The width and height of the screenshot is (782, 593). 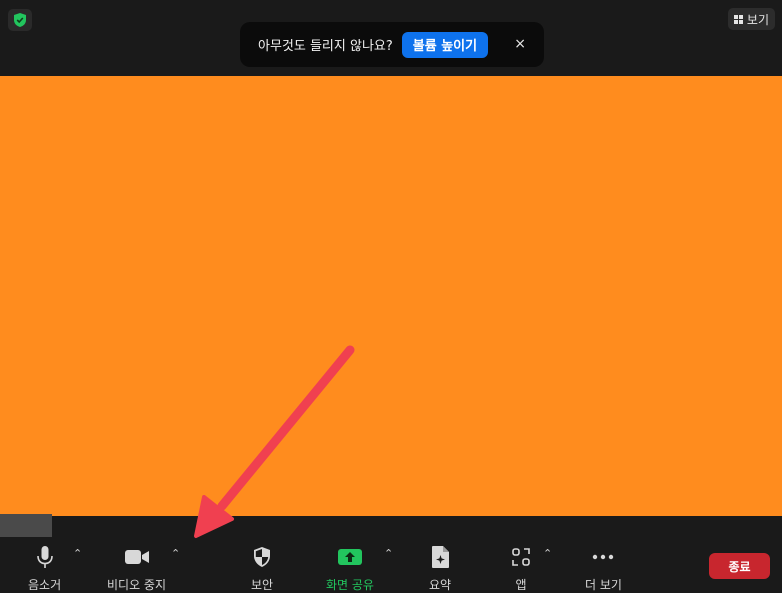 I want to click on grid-view-icon, so click(x=738, y=19).